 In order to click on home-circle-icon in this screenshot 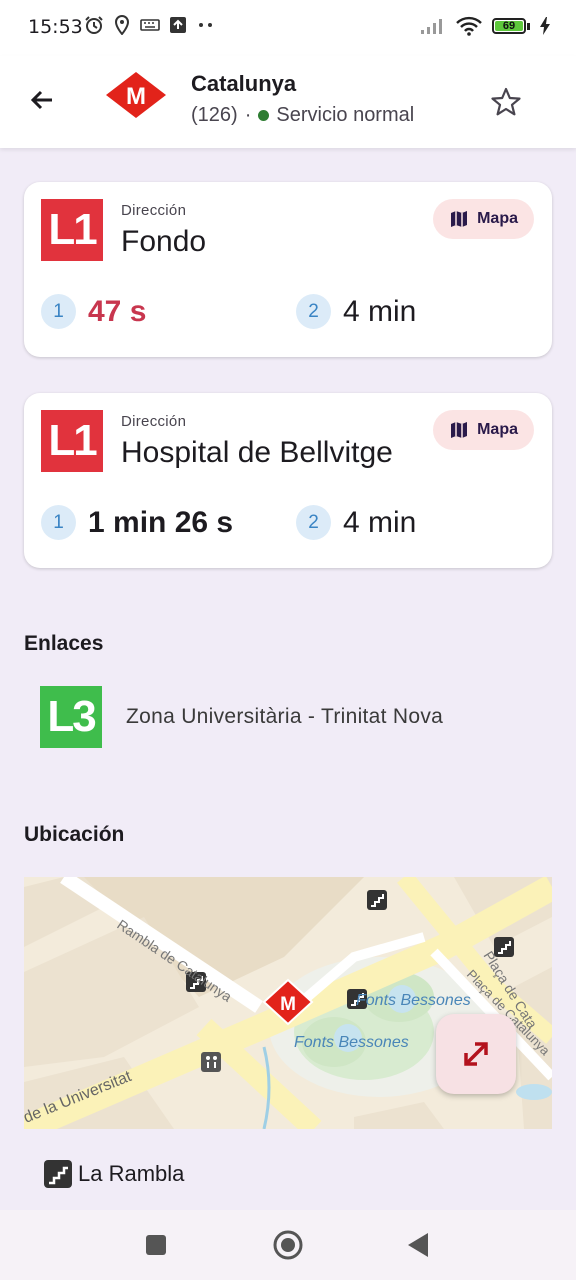, I will do `click(288, 1245)`.